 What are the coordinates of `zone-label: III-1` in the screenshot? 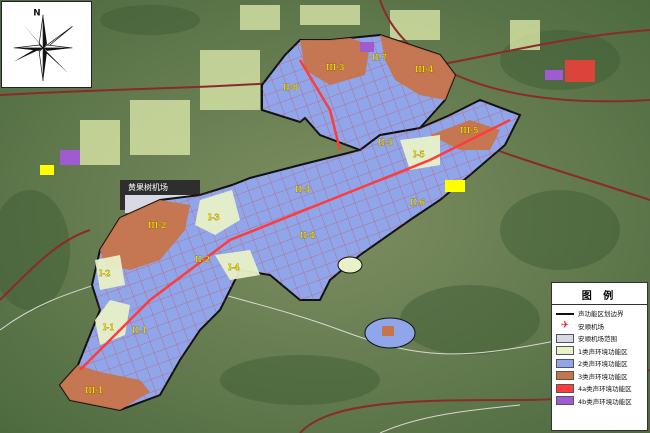 It's located at (94, 391).